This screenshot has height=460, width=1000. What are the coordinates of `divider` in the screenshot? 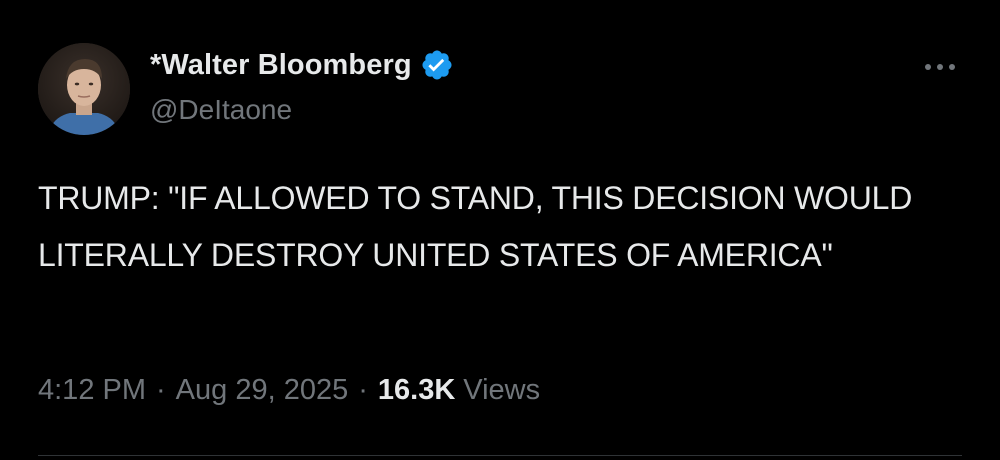 It's located at (500, 455).